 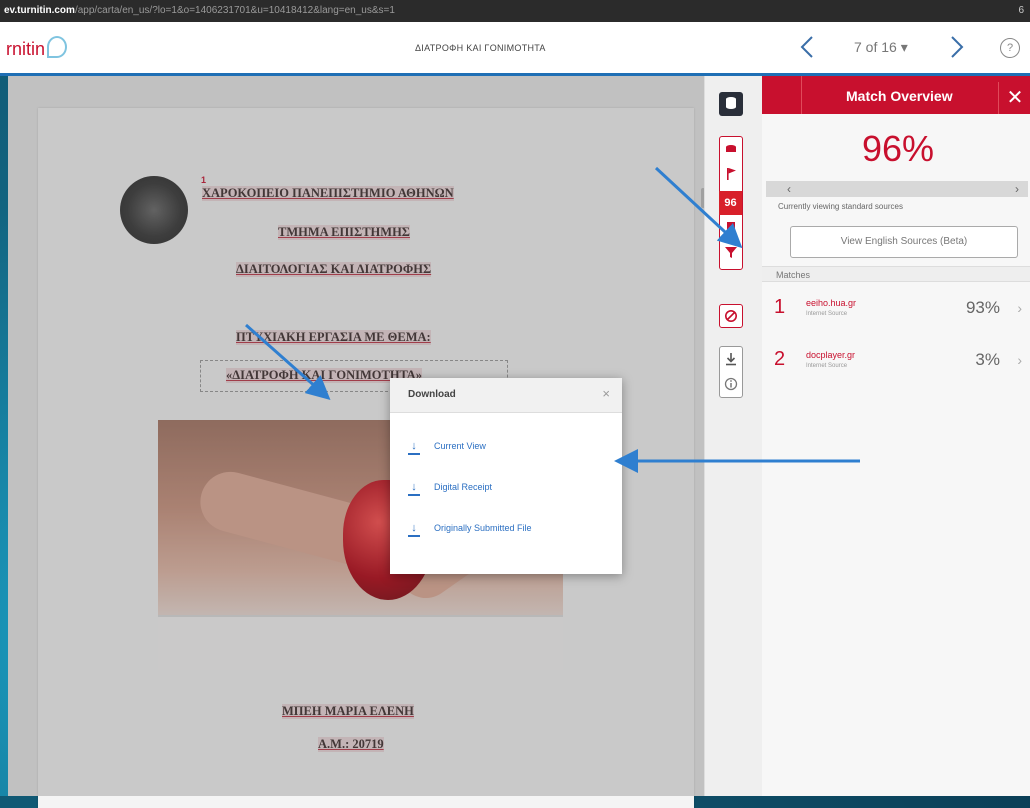 I want to click on download-original-file: ↓ Originally Submitted File, so click(x=470, y=528).